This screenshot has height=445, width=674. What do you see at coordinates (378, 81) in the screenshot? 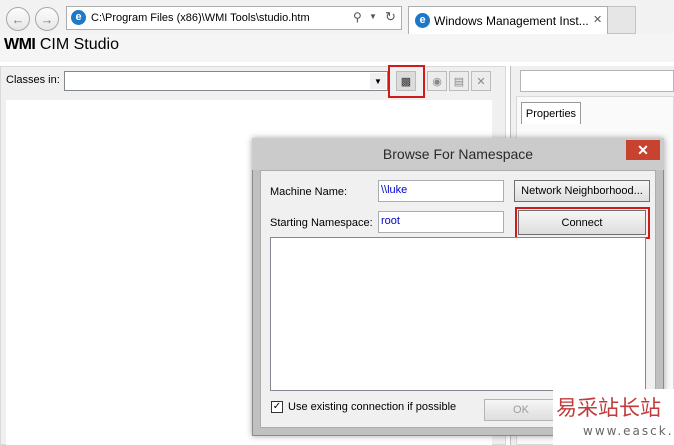
I see `chevron-down-icon: ▼` at bounding box center [378, 81].